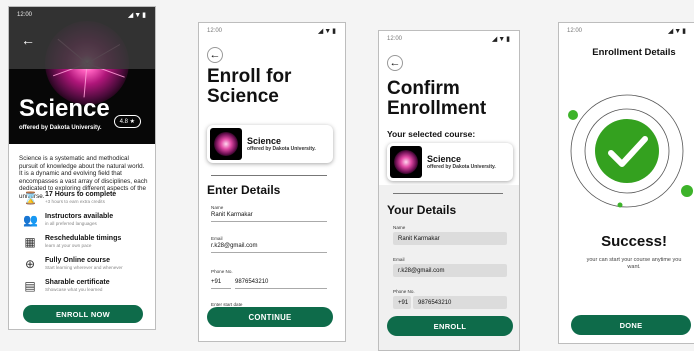 The image size is (694, 351). I want to click on email-value: r.k28@gmail.com, so click(450, 270).